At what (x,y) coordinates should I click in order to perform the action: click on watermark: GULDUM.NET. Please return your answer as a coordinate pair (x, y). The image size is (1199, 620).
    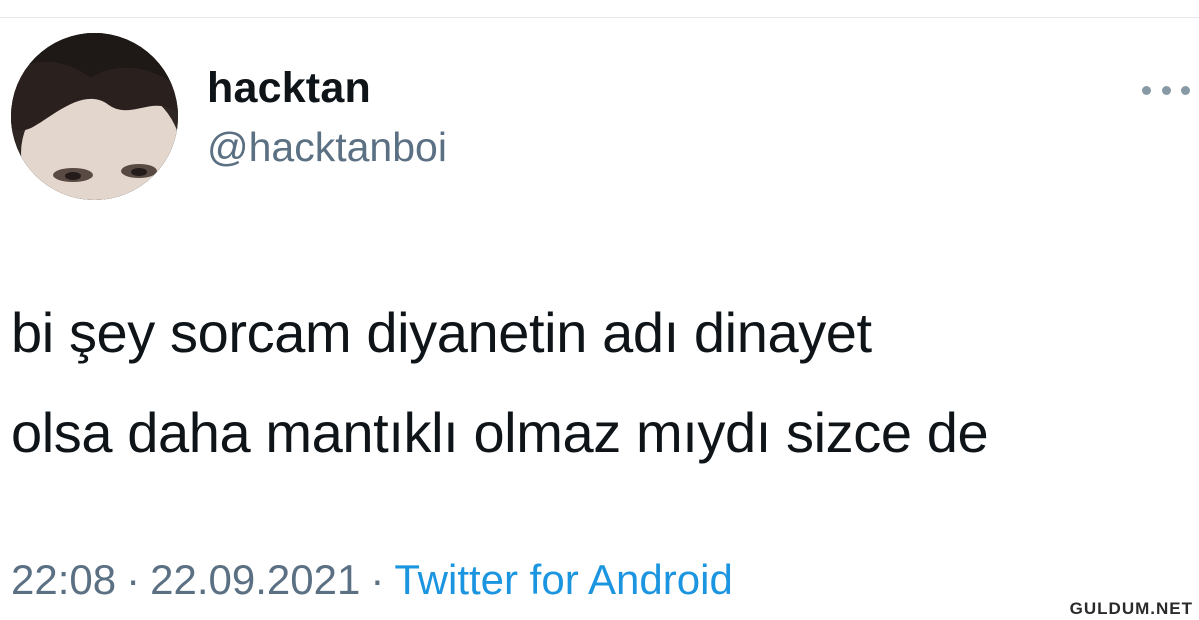
    Looking at the image, I should click on (1131, 608).